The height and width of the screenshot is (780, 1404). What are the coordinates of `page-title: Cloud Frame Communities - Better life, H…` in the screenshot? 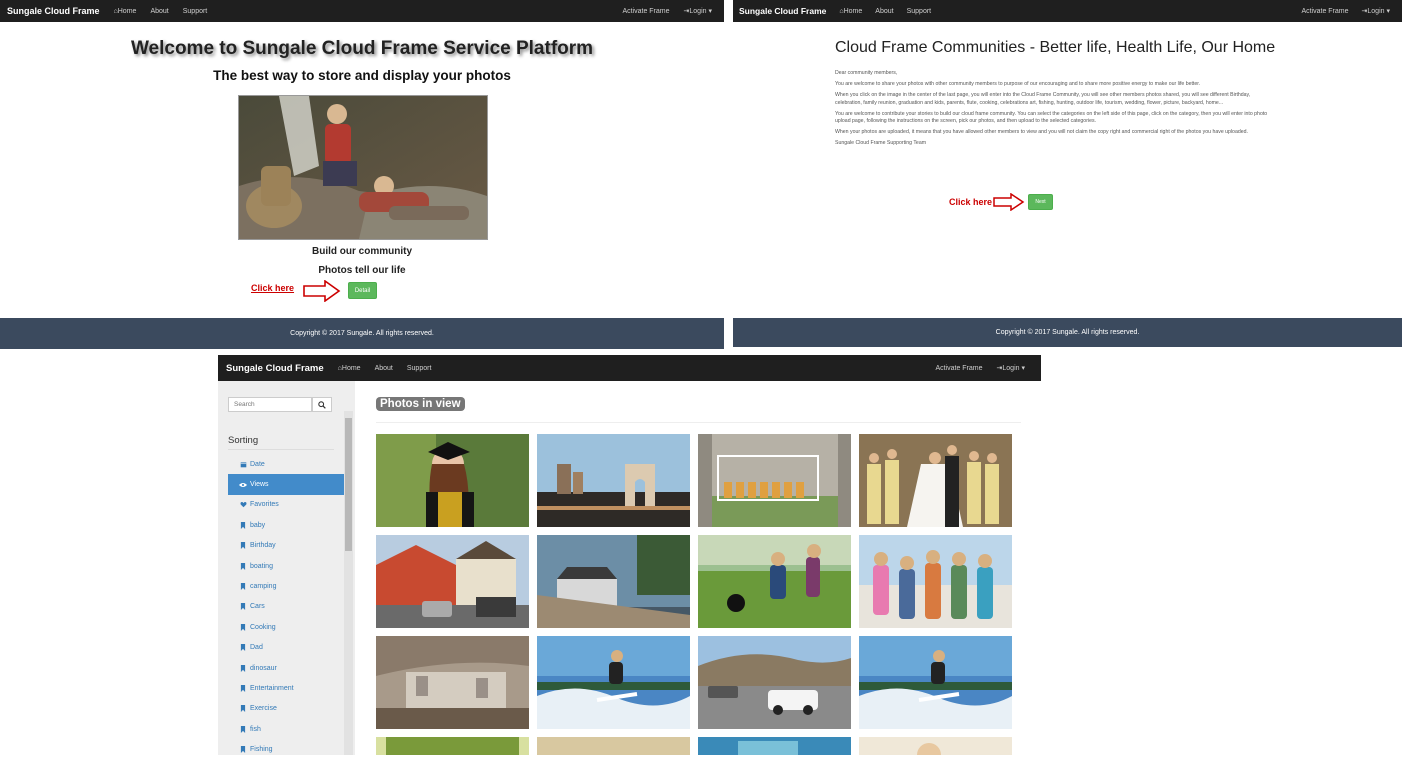 It's located at (1055, 47).